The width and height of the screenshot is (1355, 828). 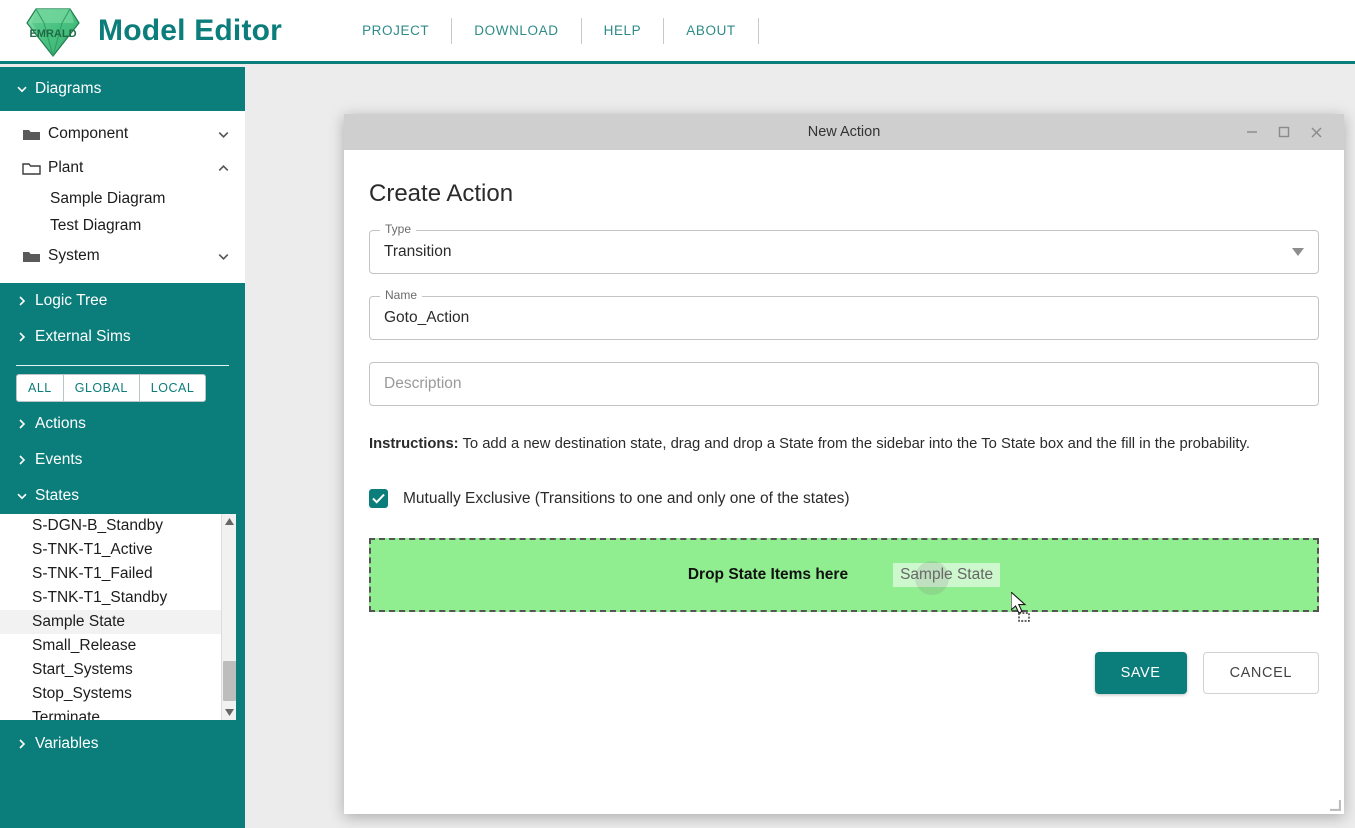 I want to click on page-title: Create Action, so click(x=441, y=193).